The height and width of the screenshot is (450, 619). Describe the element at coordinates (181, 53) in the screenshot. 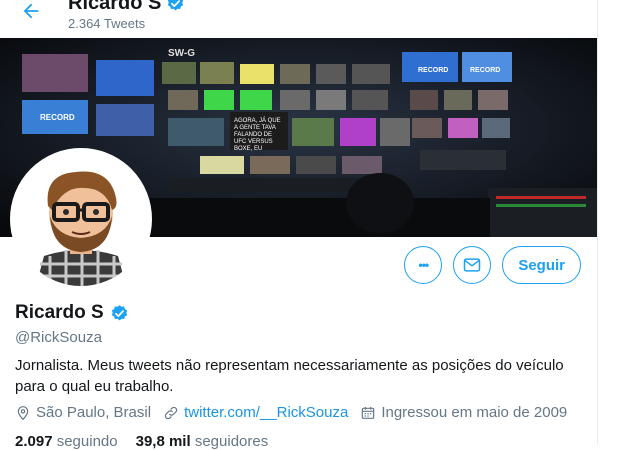

I see `banner-label-swg: SW-G` at that location.